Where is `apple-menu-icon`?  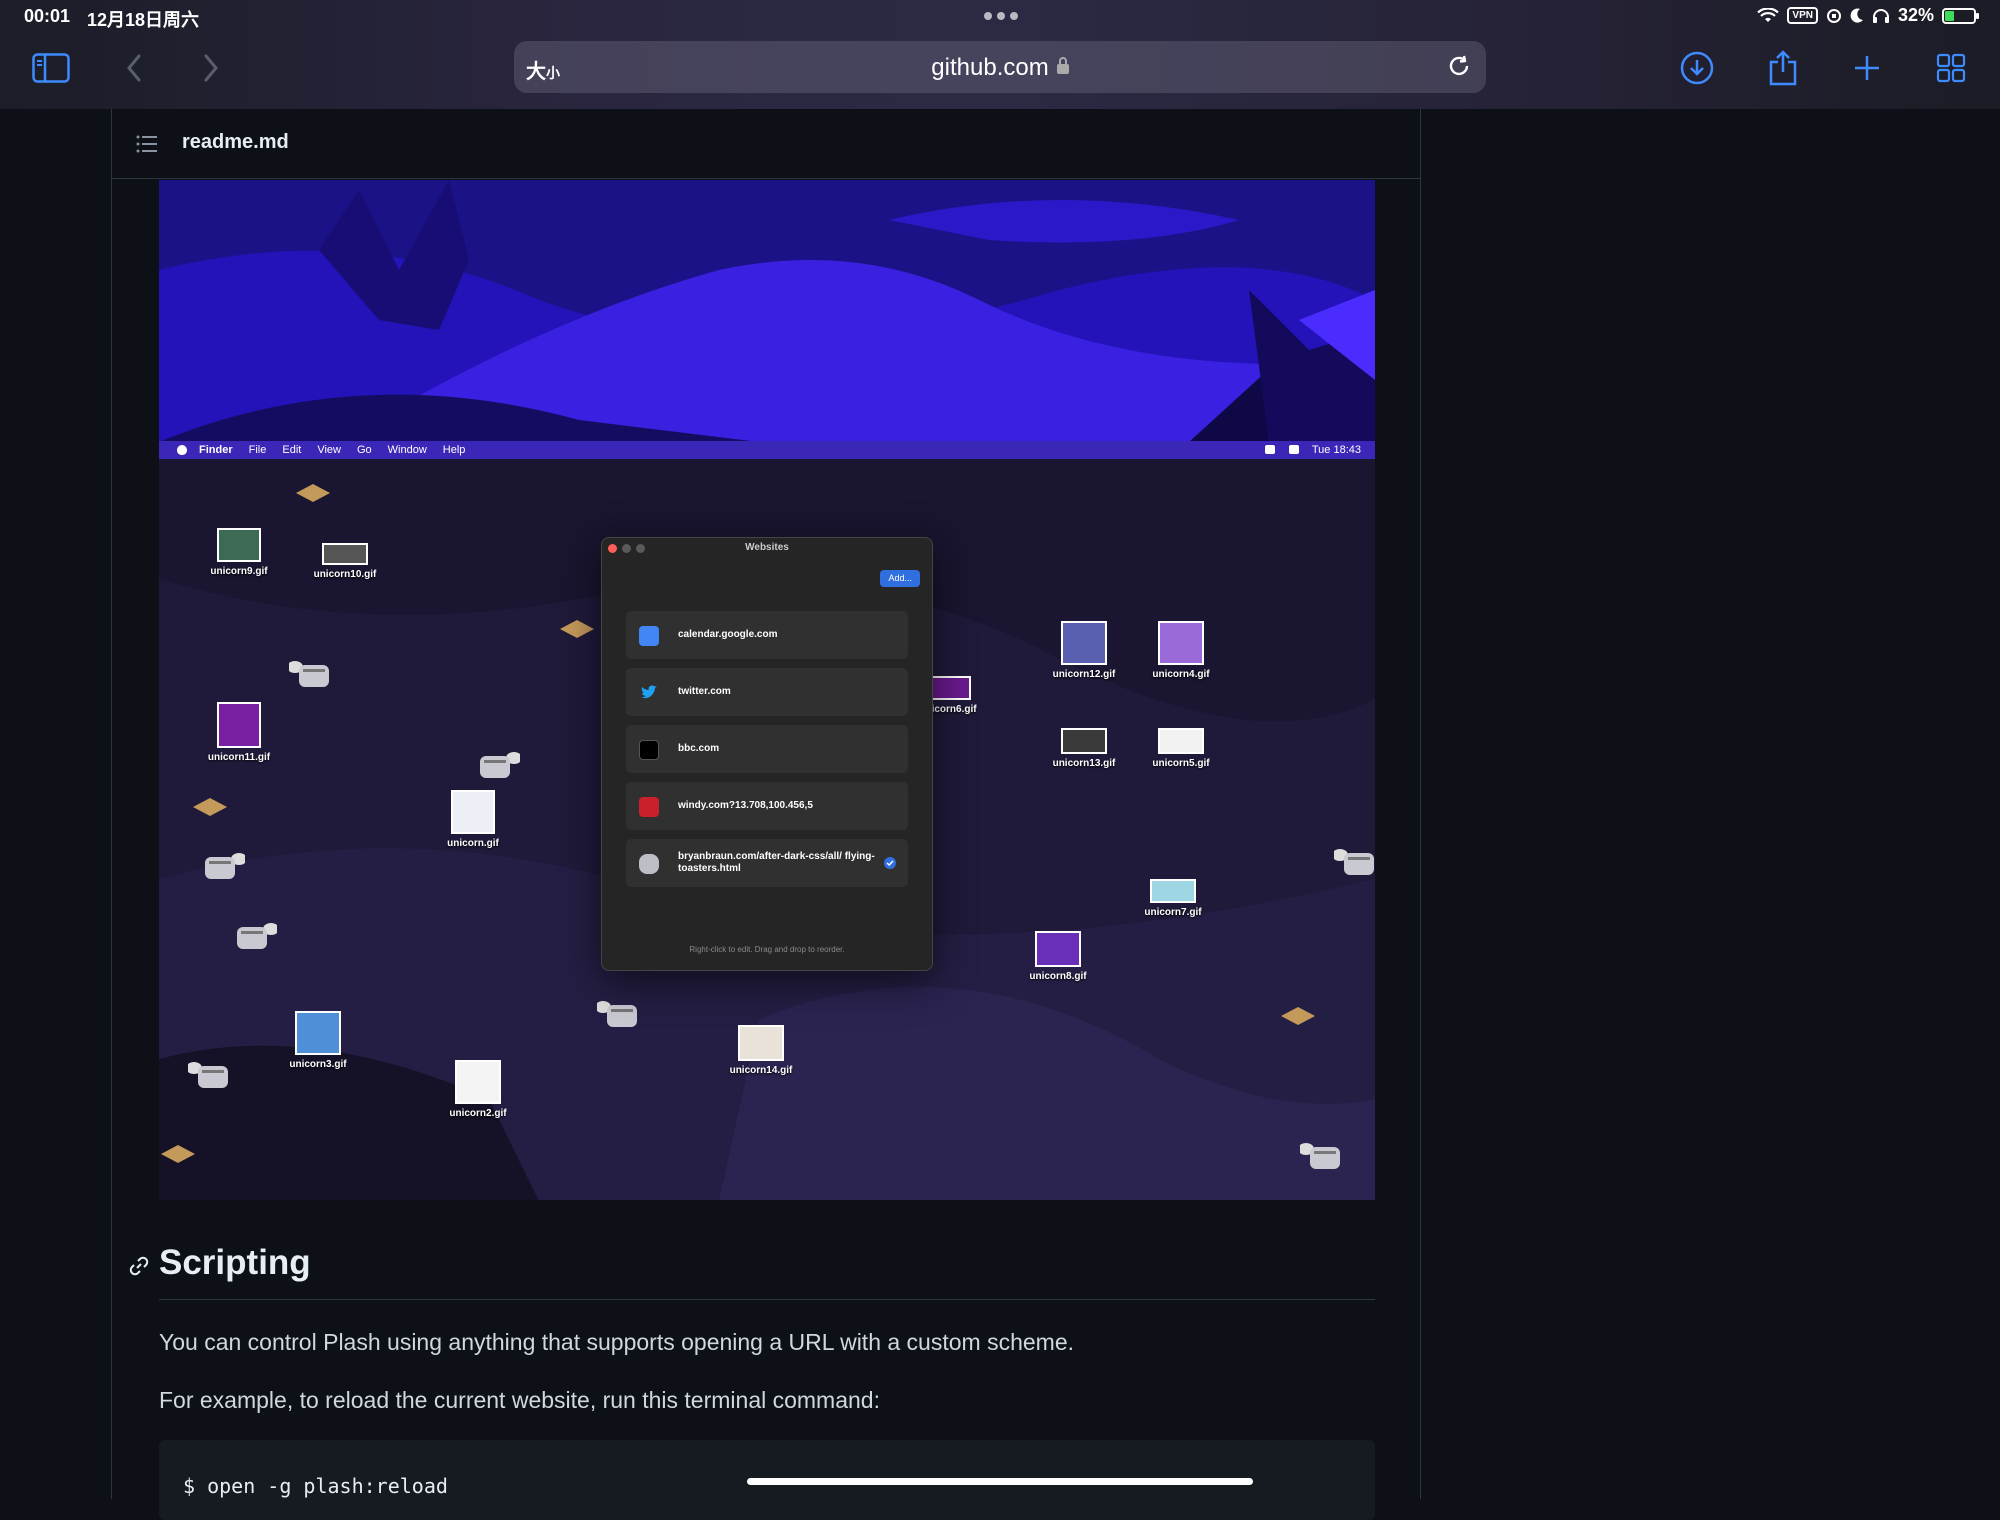 apple-menu-icon is located at coordinates (182, 450).